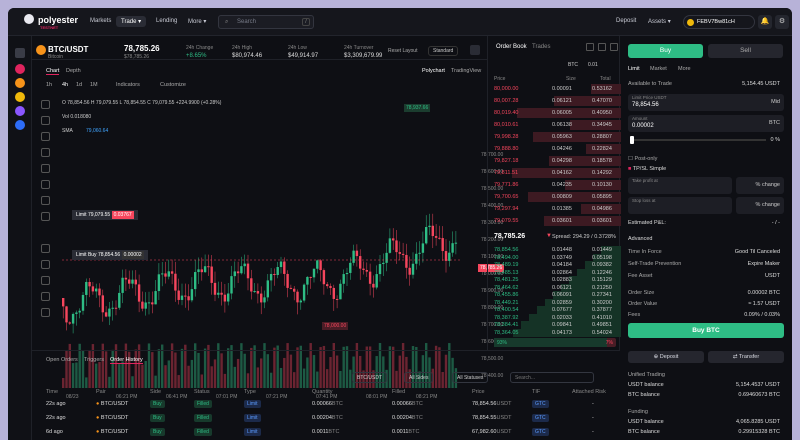 The image size is (800, 440). What do you see at coordinates (706, 102) in the screenshot?
I see `limit-price-field: Limit Price USDT 78,854.56 Mid` at bounding box center [706, 102].